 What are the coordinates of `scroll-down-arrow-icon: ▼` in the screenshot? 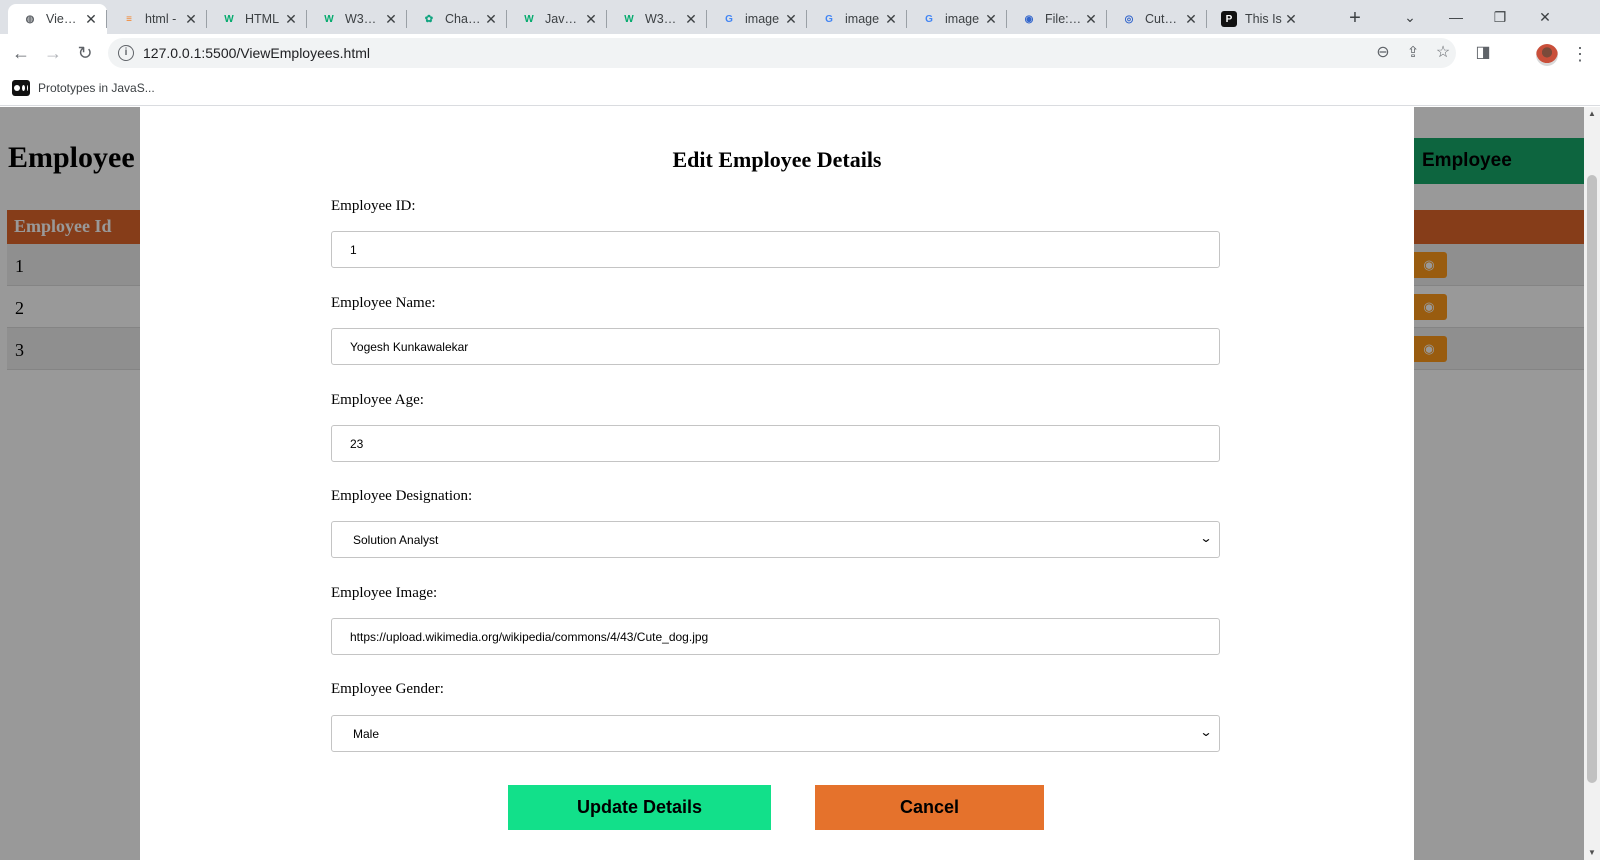 It's located at (1592, 853).